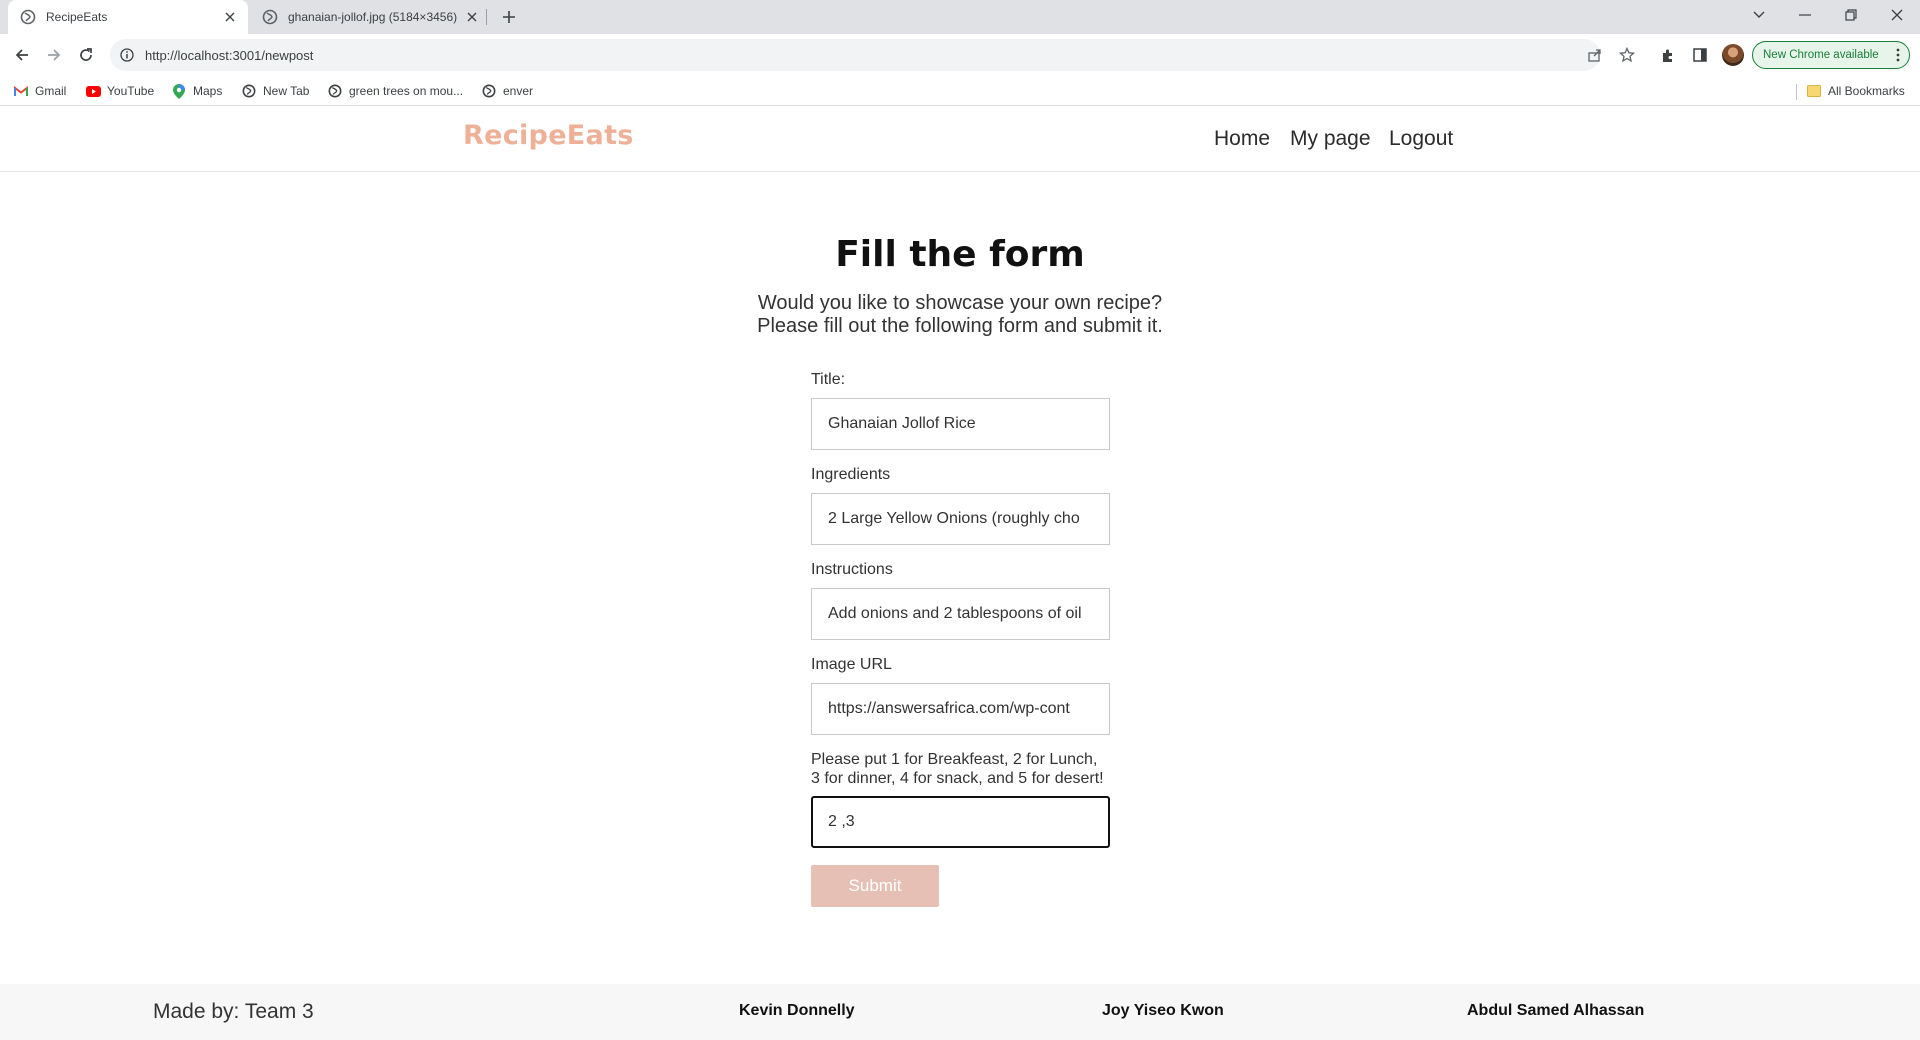  What do you see at coordinates (841, 821) in the screenshot?
I see `category-input-value: 2 ,3` at bounding box center [841, 821].